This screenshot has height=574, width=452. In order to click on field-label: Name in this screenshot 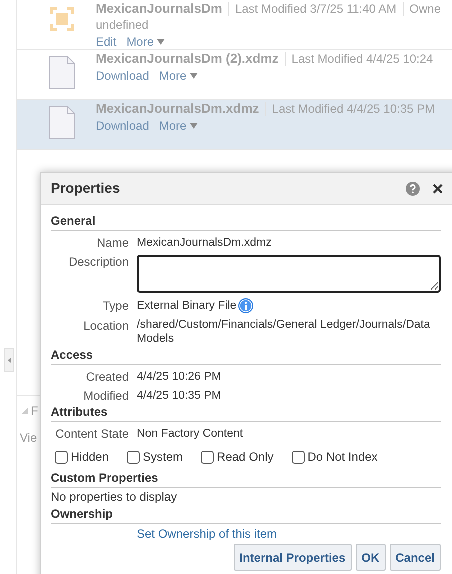, I will do `click(112, 242)`.